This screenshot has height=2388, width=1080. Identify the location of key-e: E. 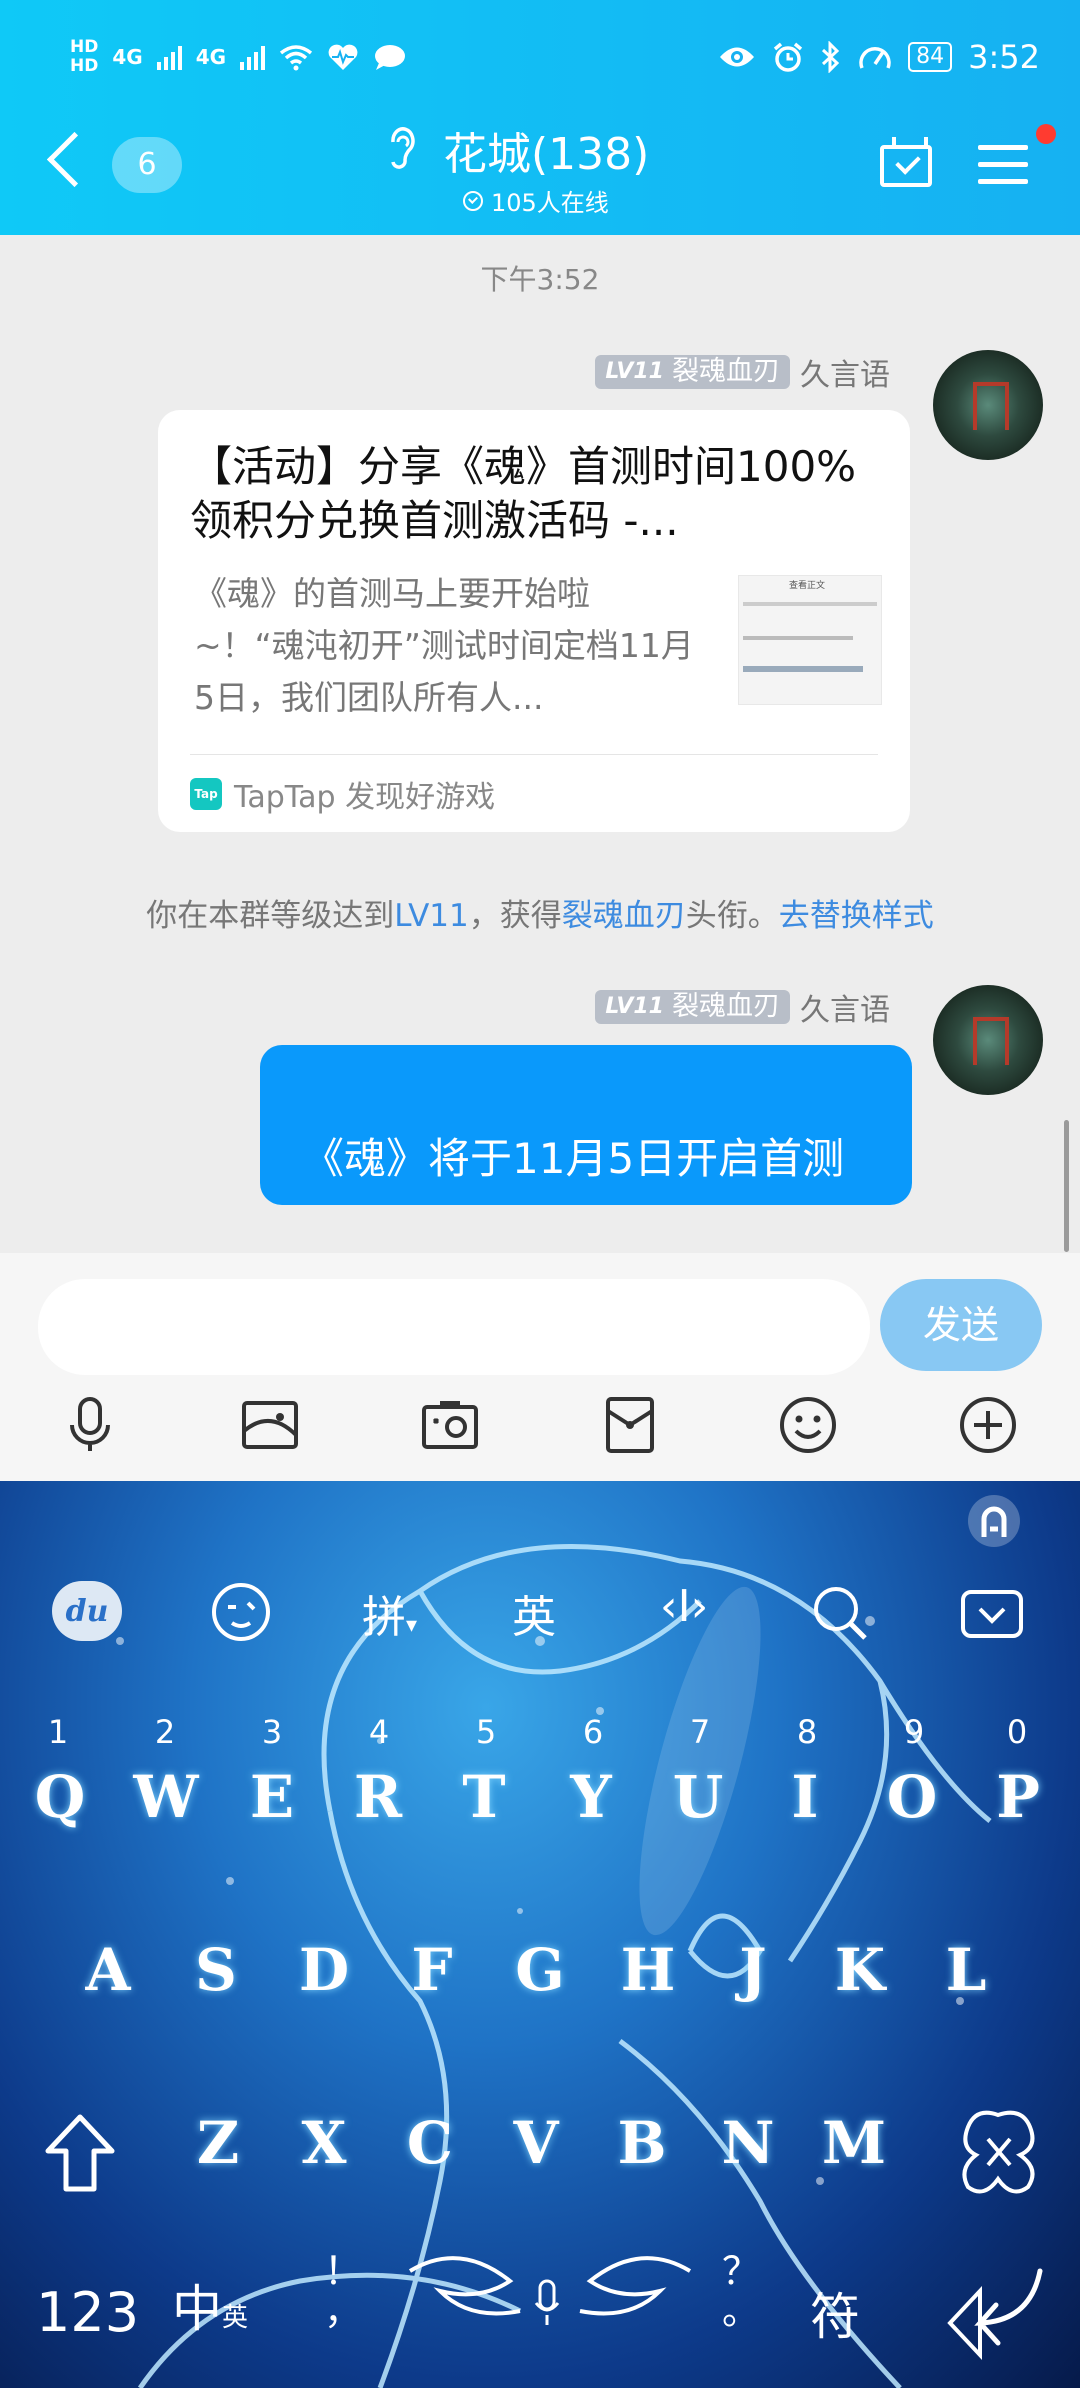
(272, 1797).